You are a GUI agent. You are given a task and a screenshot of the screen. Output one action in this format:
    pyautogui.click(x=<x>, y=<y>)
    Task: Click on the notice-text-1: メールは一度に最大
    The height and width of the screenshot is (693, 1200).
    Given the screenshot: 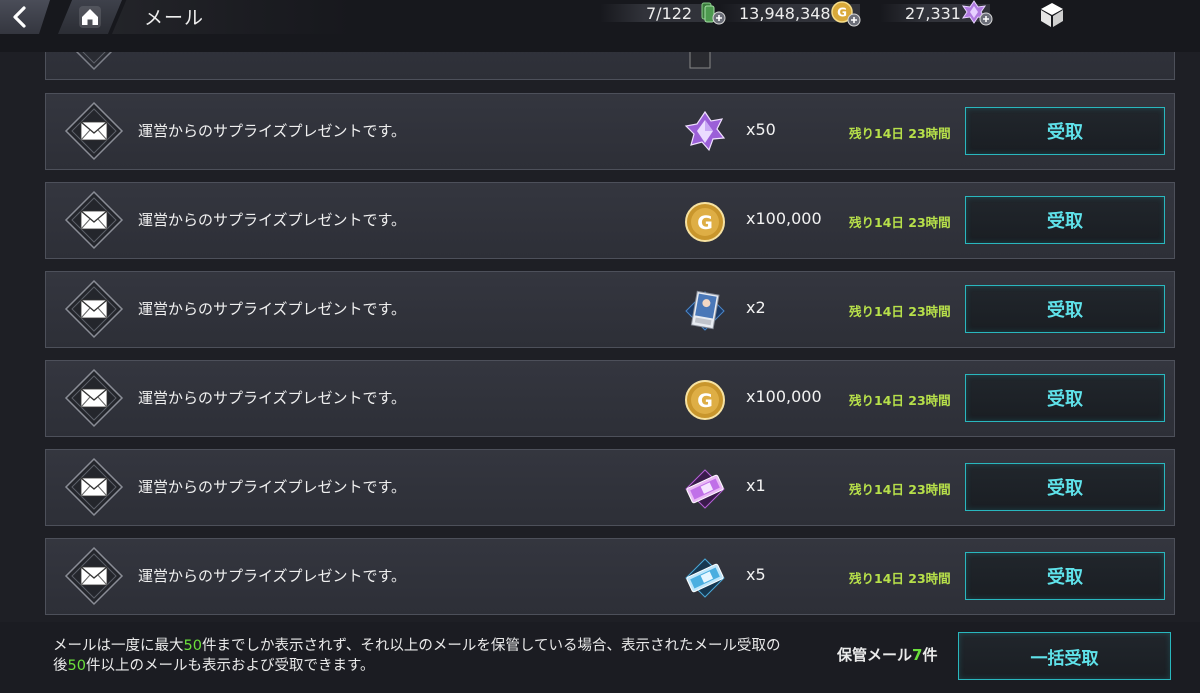 What is the action you would take?
    pyautogui.click(x=118, y=646)
    